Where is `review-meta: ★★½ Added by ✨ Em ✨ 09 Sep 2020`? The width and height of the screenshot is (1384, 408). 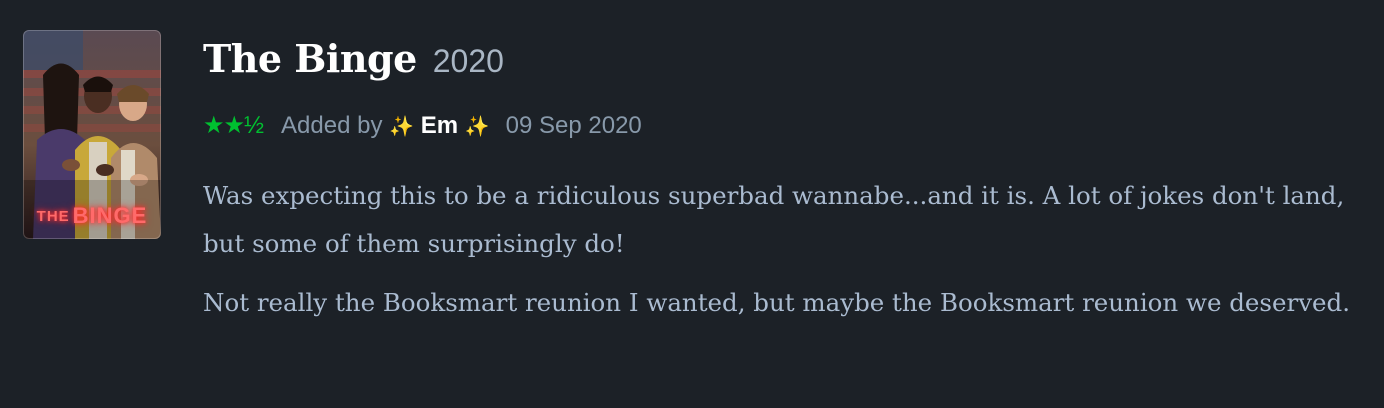
review-meta: ★★½ Added by ✨ Em ✨ 09 Sep 2020 is located at coordinates (422, 126).